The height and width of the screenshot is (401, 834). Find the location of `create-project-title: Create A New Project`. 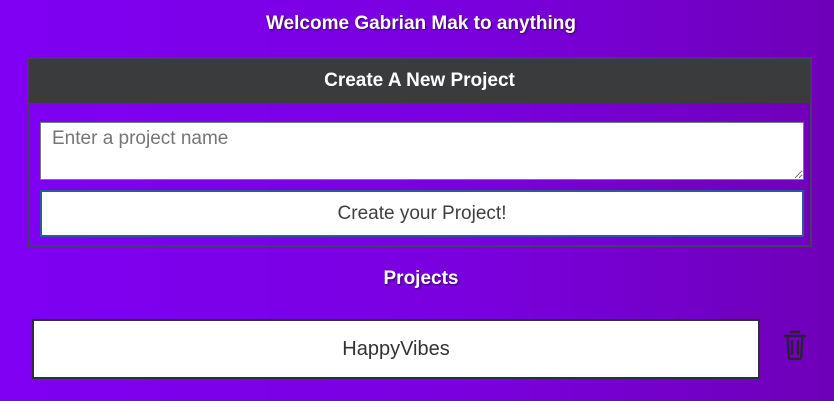

create-project-title: Create A New Project is located at coordinates (419, 81).